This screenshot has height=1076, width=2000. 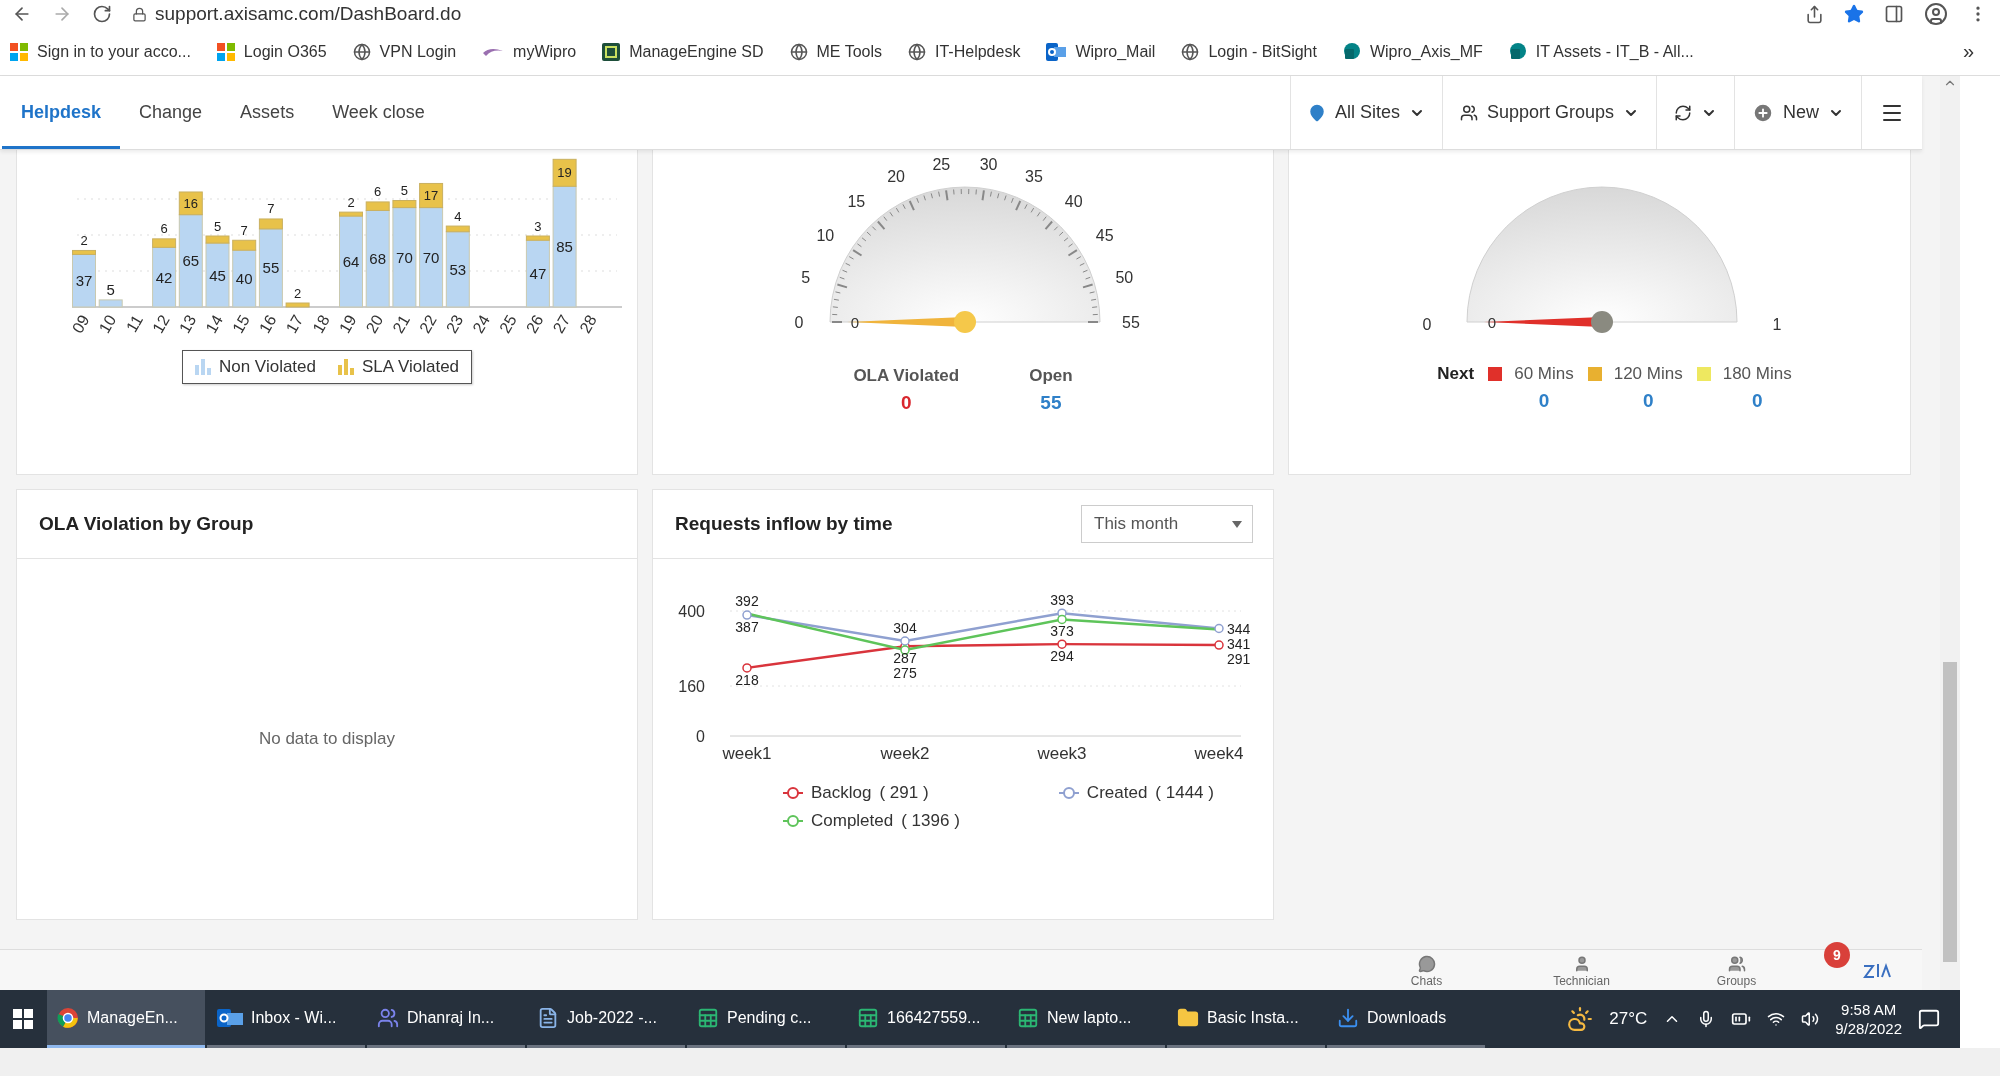 I want to click on chat-icon, so click(x=1426, y=964).